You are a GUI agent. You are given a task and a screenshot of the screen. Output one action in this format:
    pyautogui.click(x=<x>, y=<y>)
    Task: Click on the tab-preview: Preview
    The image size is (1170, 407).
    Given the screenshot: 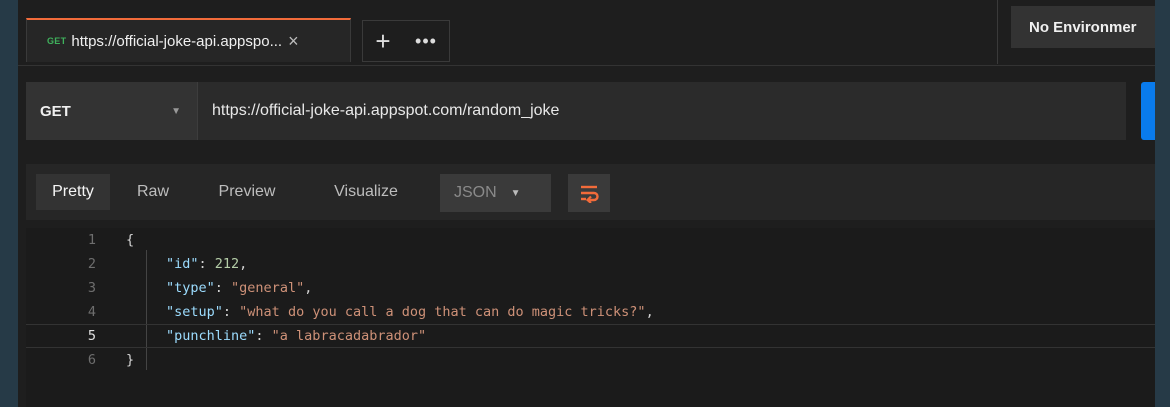 What is the action you would take?
    pyautogui.click(x=247, y=192)
    